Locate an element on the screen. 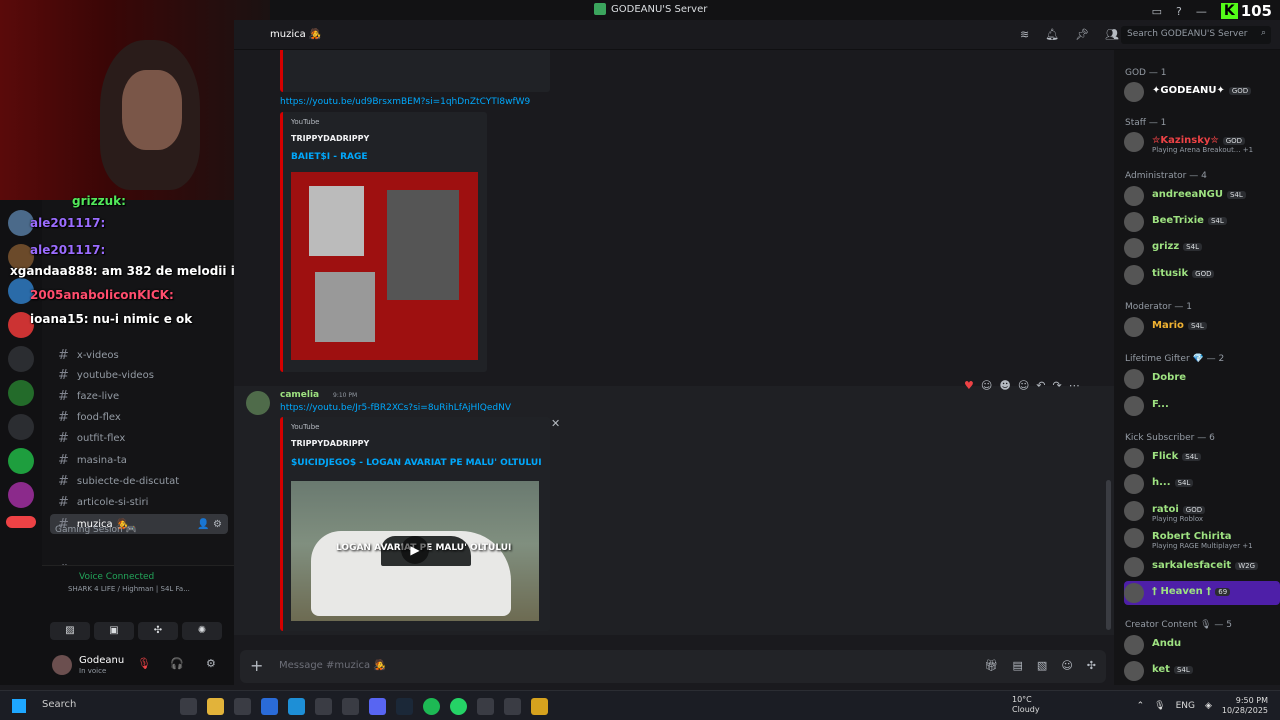 The height and width of the screenshot is (720, 1280). app-icon-spotify is located at coordinates (431, 706).